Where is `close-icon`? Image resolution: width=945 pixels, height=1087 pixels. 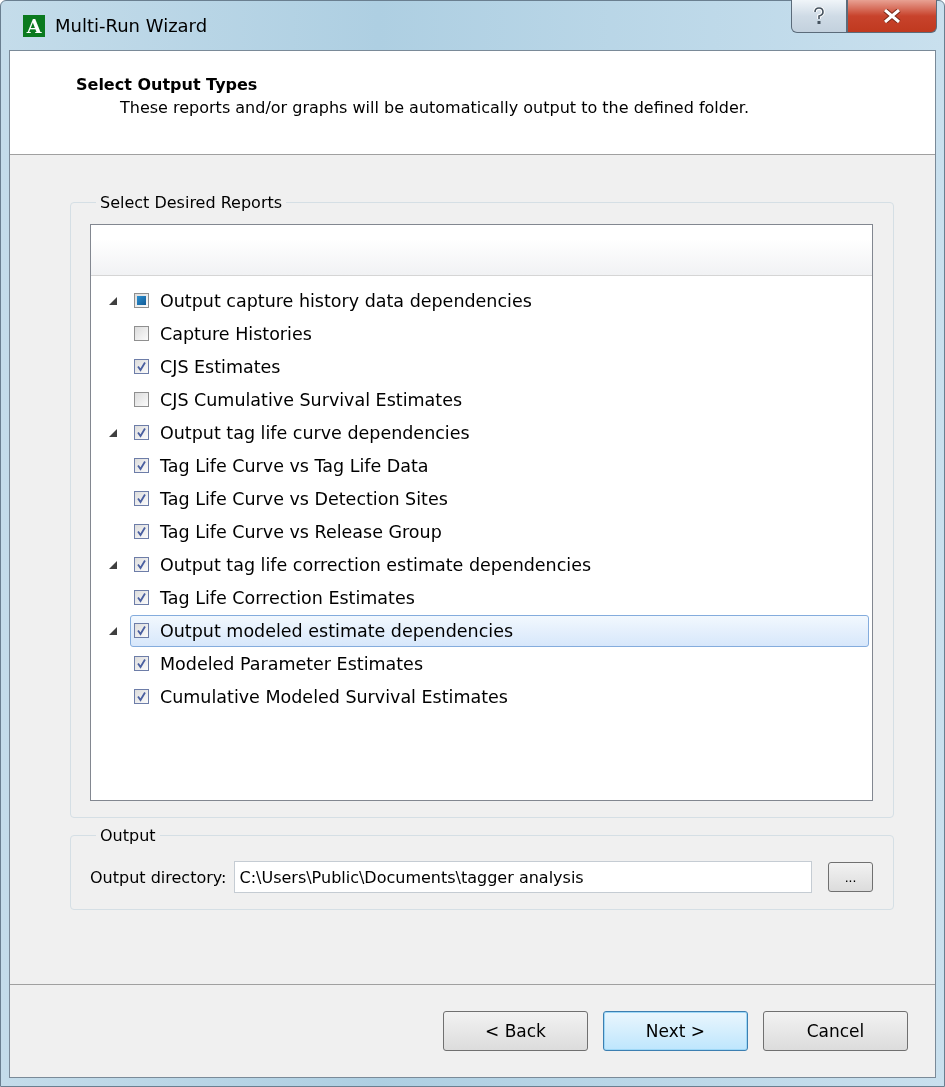
close-icon is located at coordinates (892, 16).